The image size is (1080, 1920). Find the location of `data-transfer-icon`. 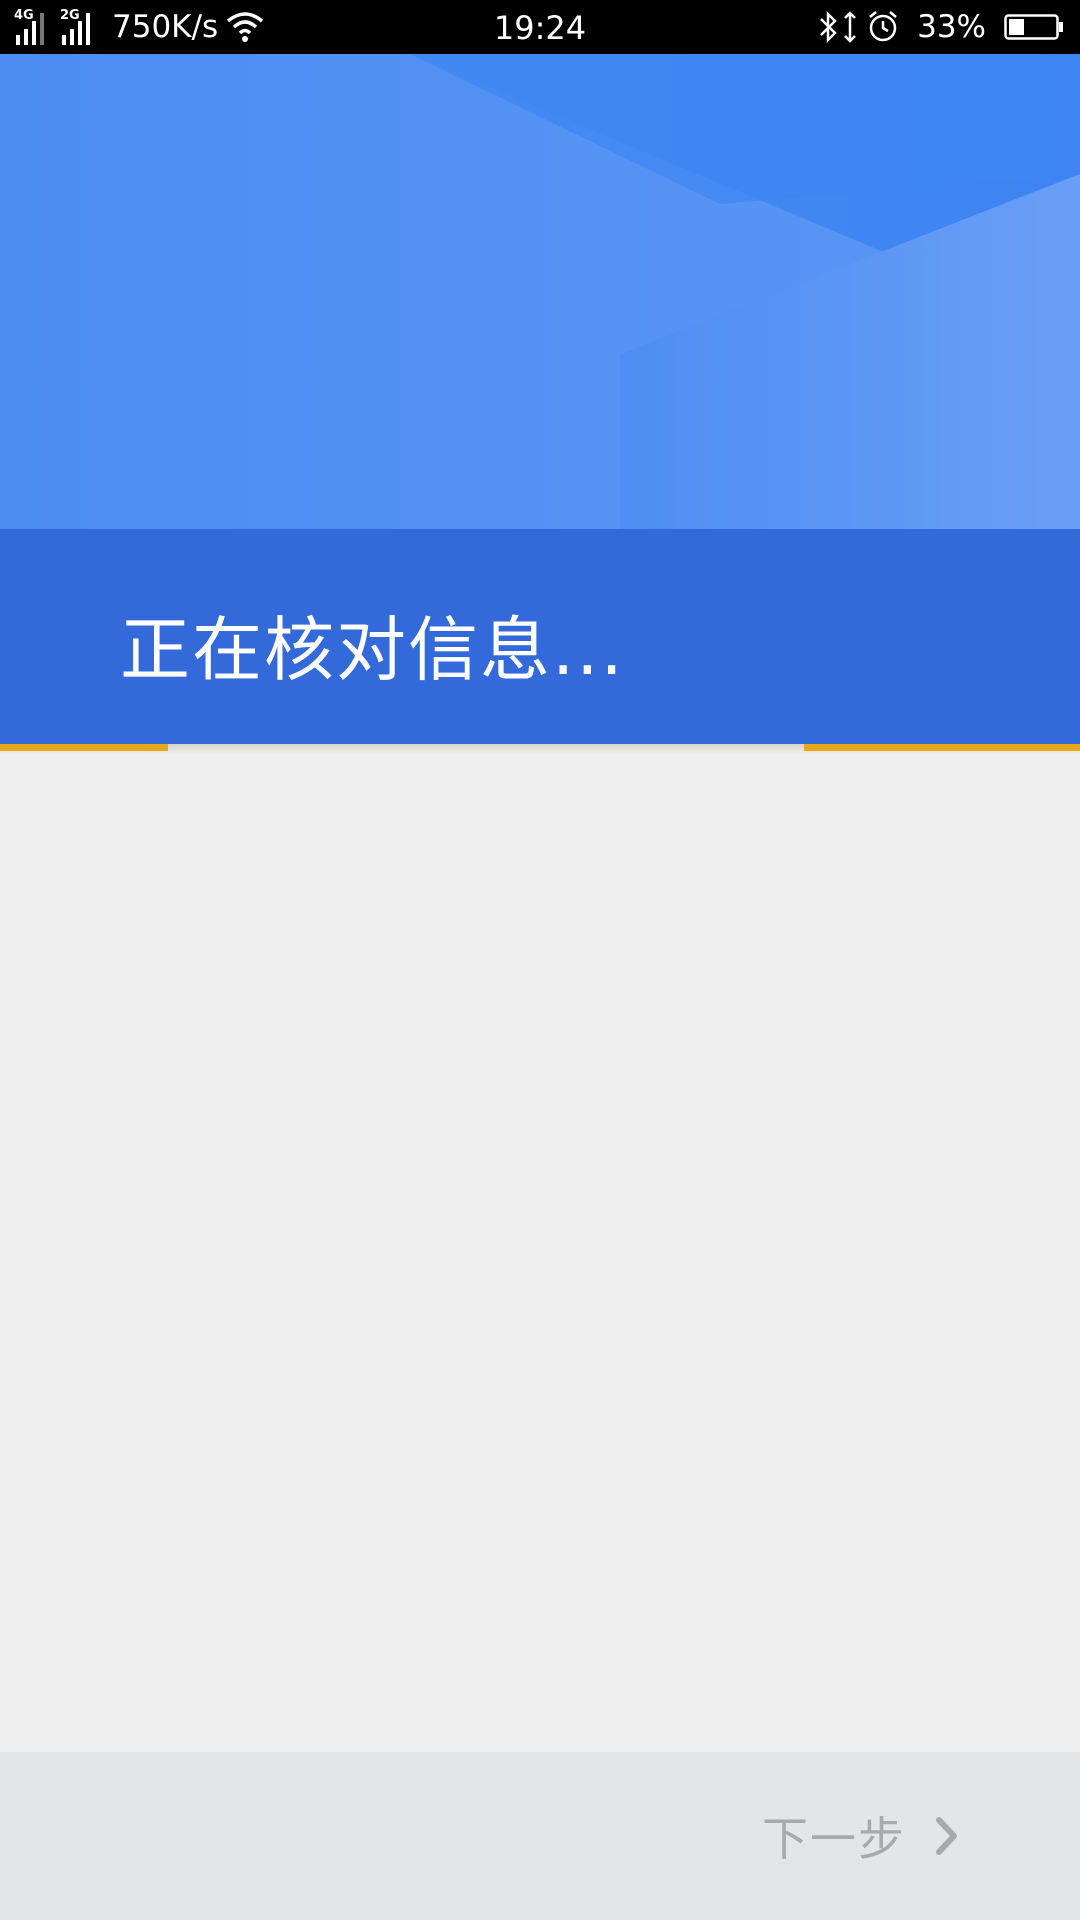

data-transfer-icon is located at coordinates (850, 27).